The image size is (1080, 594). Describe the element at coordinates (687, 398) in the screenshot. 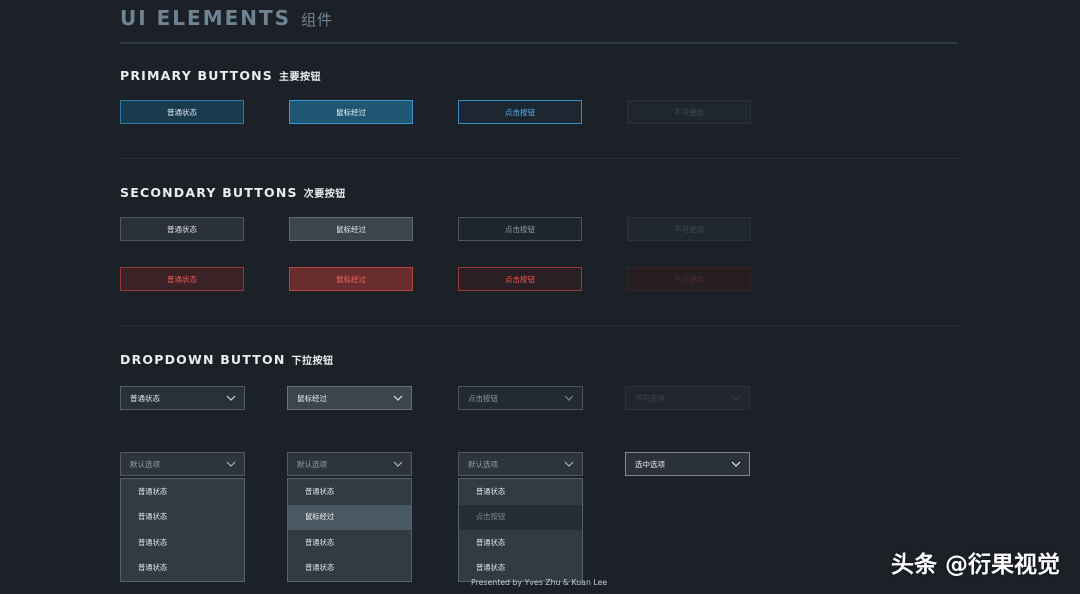

I see `dropdown-disabled: 不可使用` at that location.